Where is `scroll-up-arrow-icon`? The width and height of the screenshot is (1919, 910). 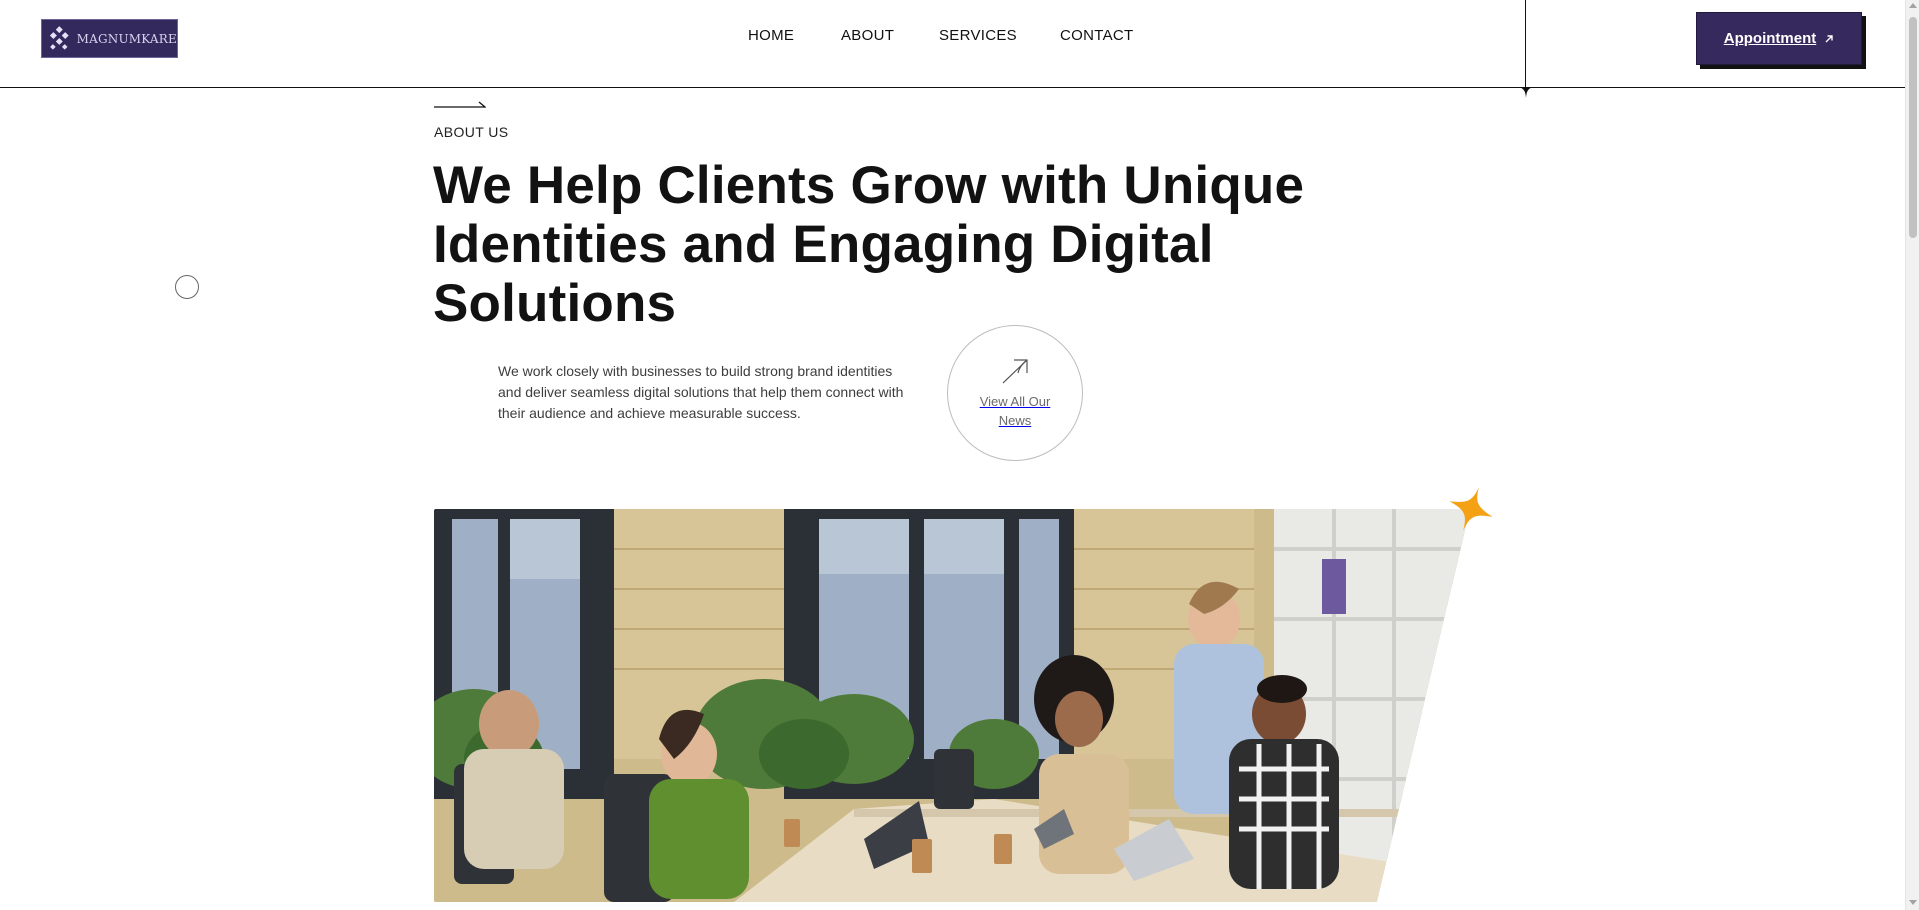
scroll-up-arrow-icon is located at coordinates (1913, 5).